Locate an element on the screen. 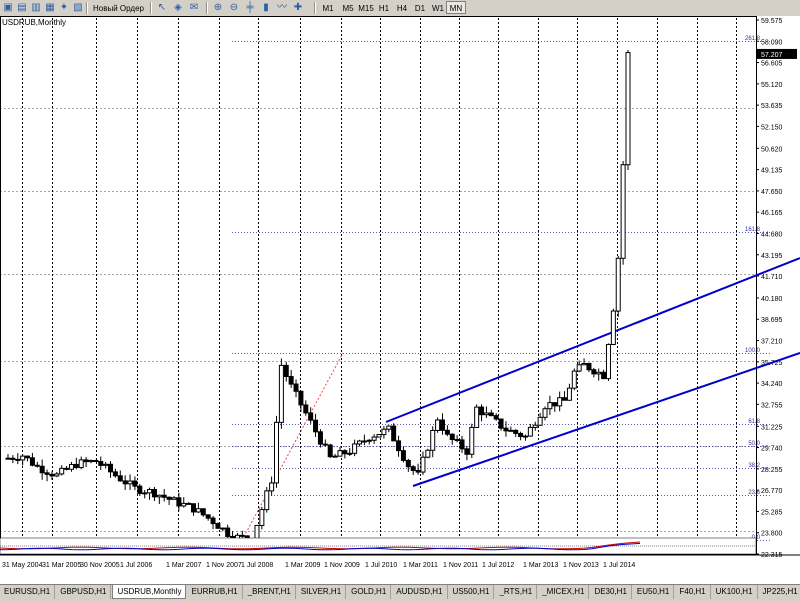 This screenshot has height=601, width=800. timeframe-d1: D1 is located at coordinates (420, 7).